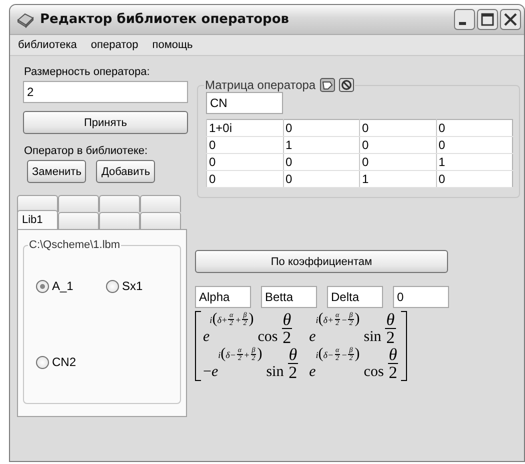  Describe the element at coordinates (244, 103) in the screenshot. I see `operator-name-field: CN` at that location.